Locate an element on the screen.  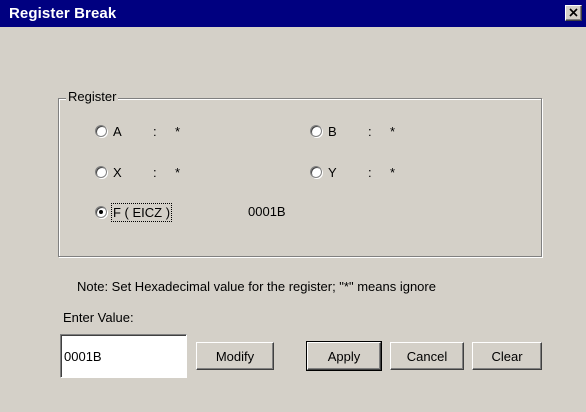
radio-x is located at coordinates (101, 172).